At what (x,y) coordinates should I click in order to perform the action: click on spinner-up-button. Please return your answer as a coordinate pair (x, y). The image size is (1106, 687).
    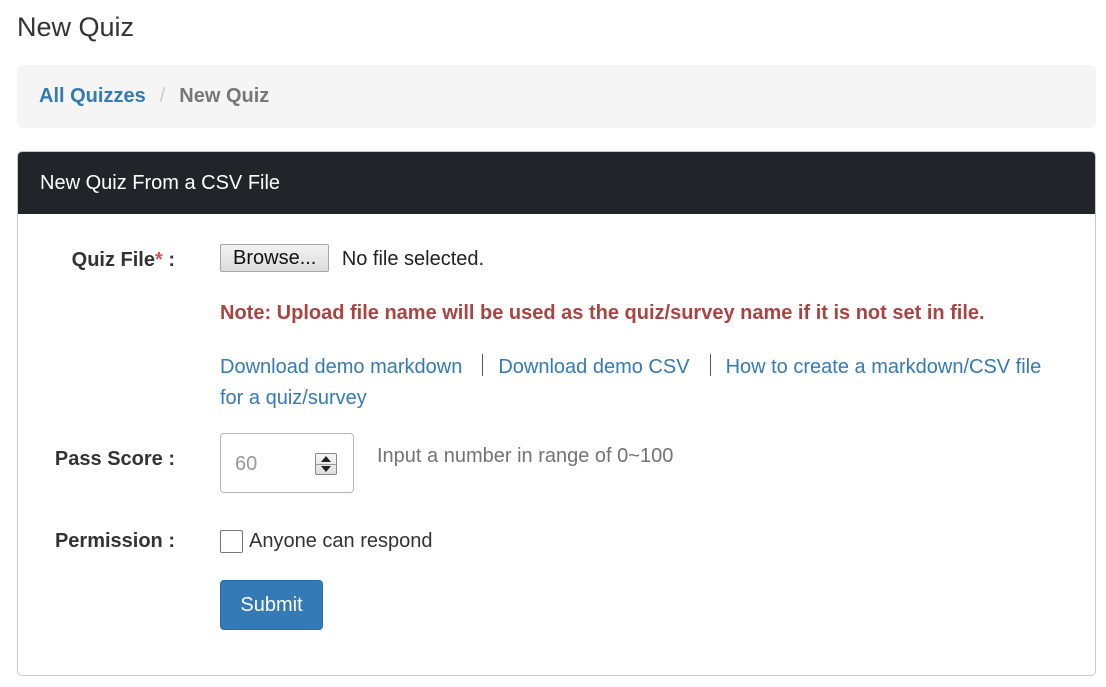
    Looking at the image, I should click on (326, 459).